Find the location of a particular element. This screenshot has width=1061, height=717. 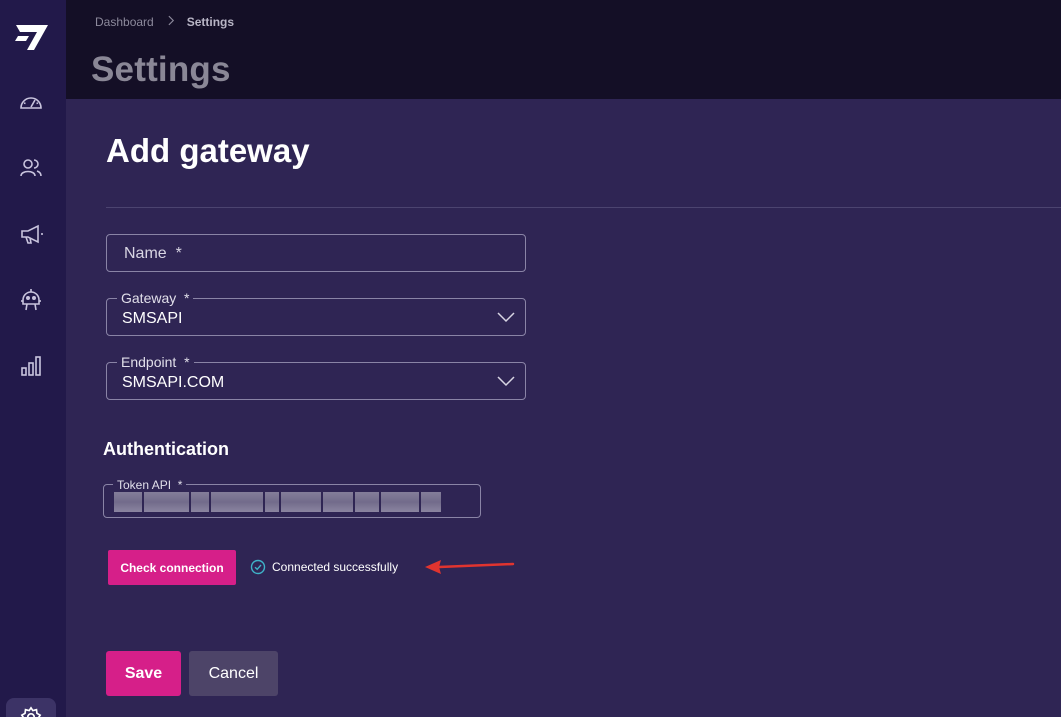

name-placeholder: Name * is located at coordinates (153, 253).